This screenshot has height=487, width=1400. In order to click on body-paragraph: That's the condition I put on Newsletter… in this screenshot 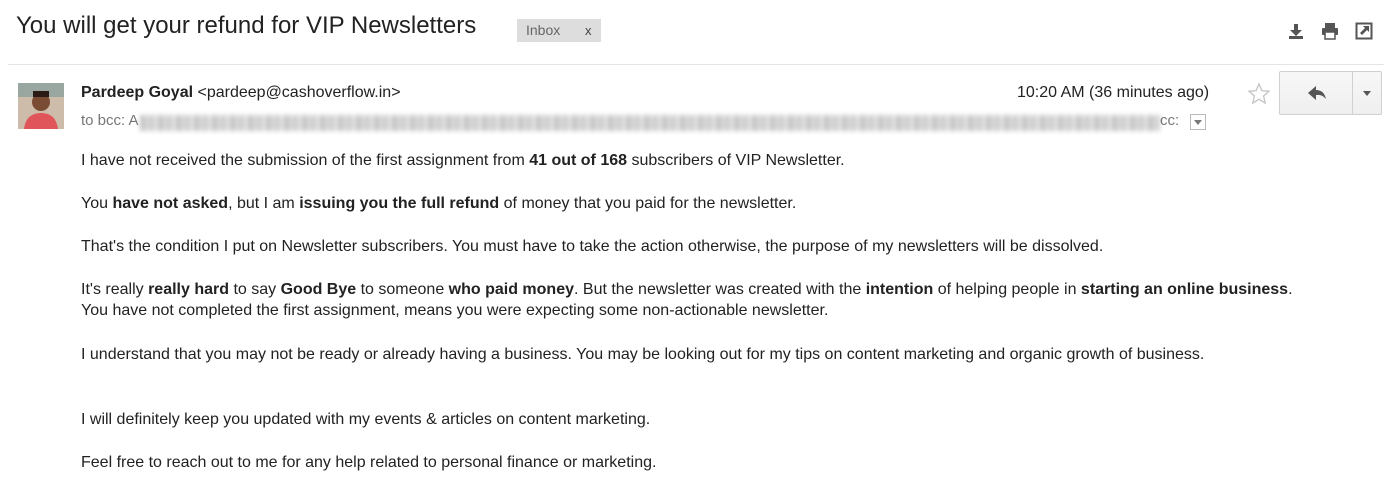, I will do `click(698, 246)`.